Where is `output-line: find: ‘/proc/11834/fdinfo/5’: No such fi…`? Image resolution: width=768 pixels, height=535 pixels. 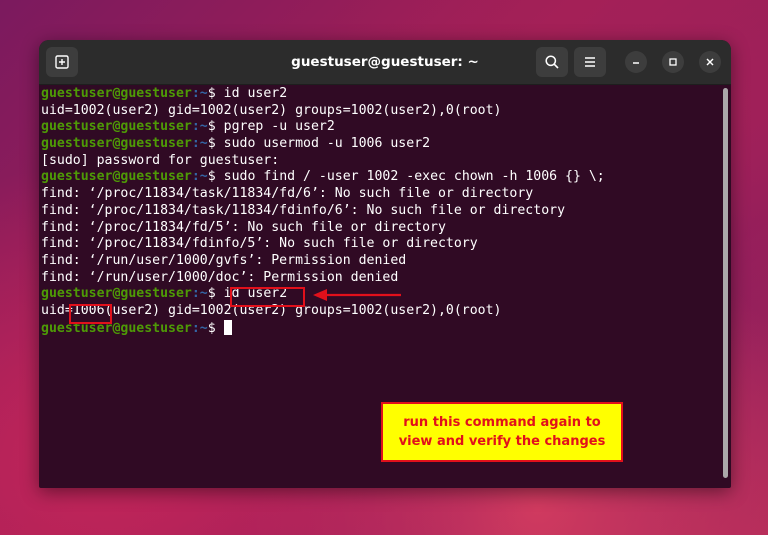
output-line: find: ‘/proc/11834/fdinfo/5’: No such fi… is located at coordinates (259, 244).